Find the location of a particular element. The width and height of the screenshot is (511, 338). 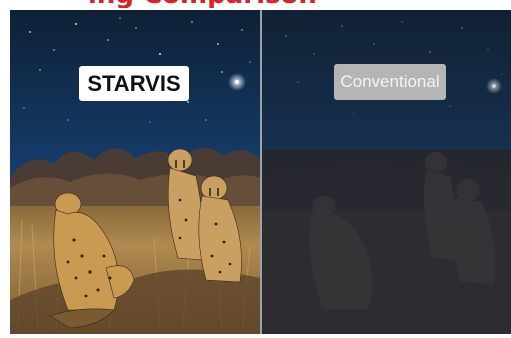

starvis-label: STARVIS is located at coordinates (134, 83).